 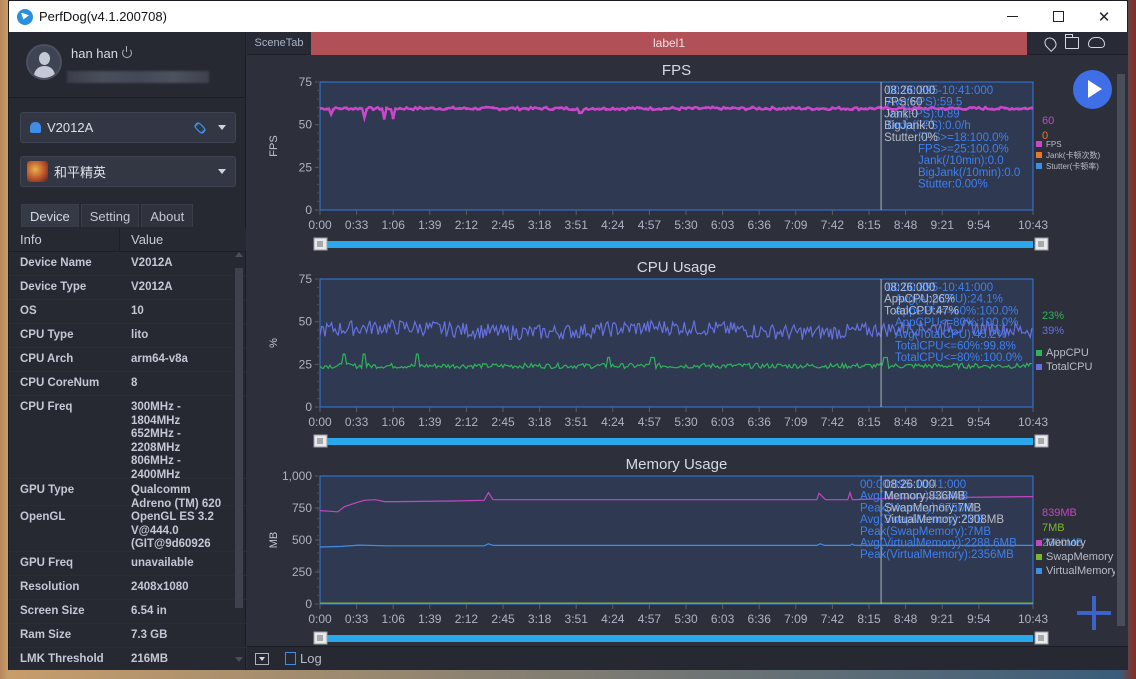 I want to click on minimize-button, so click(x=1012, y=16).